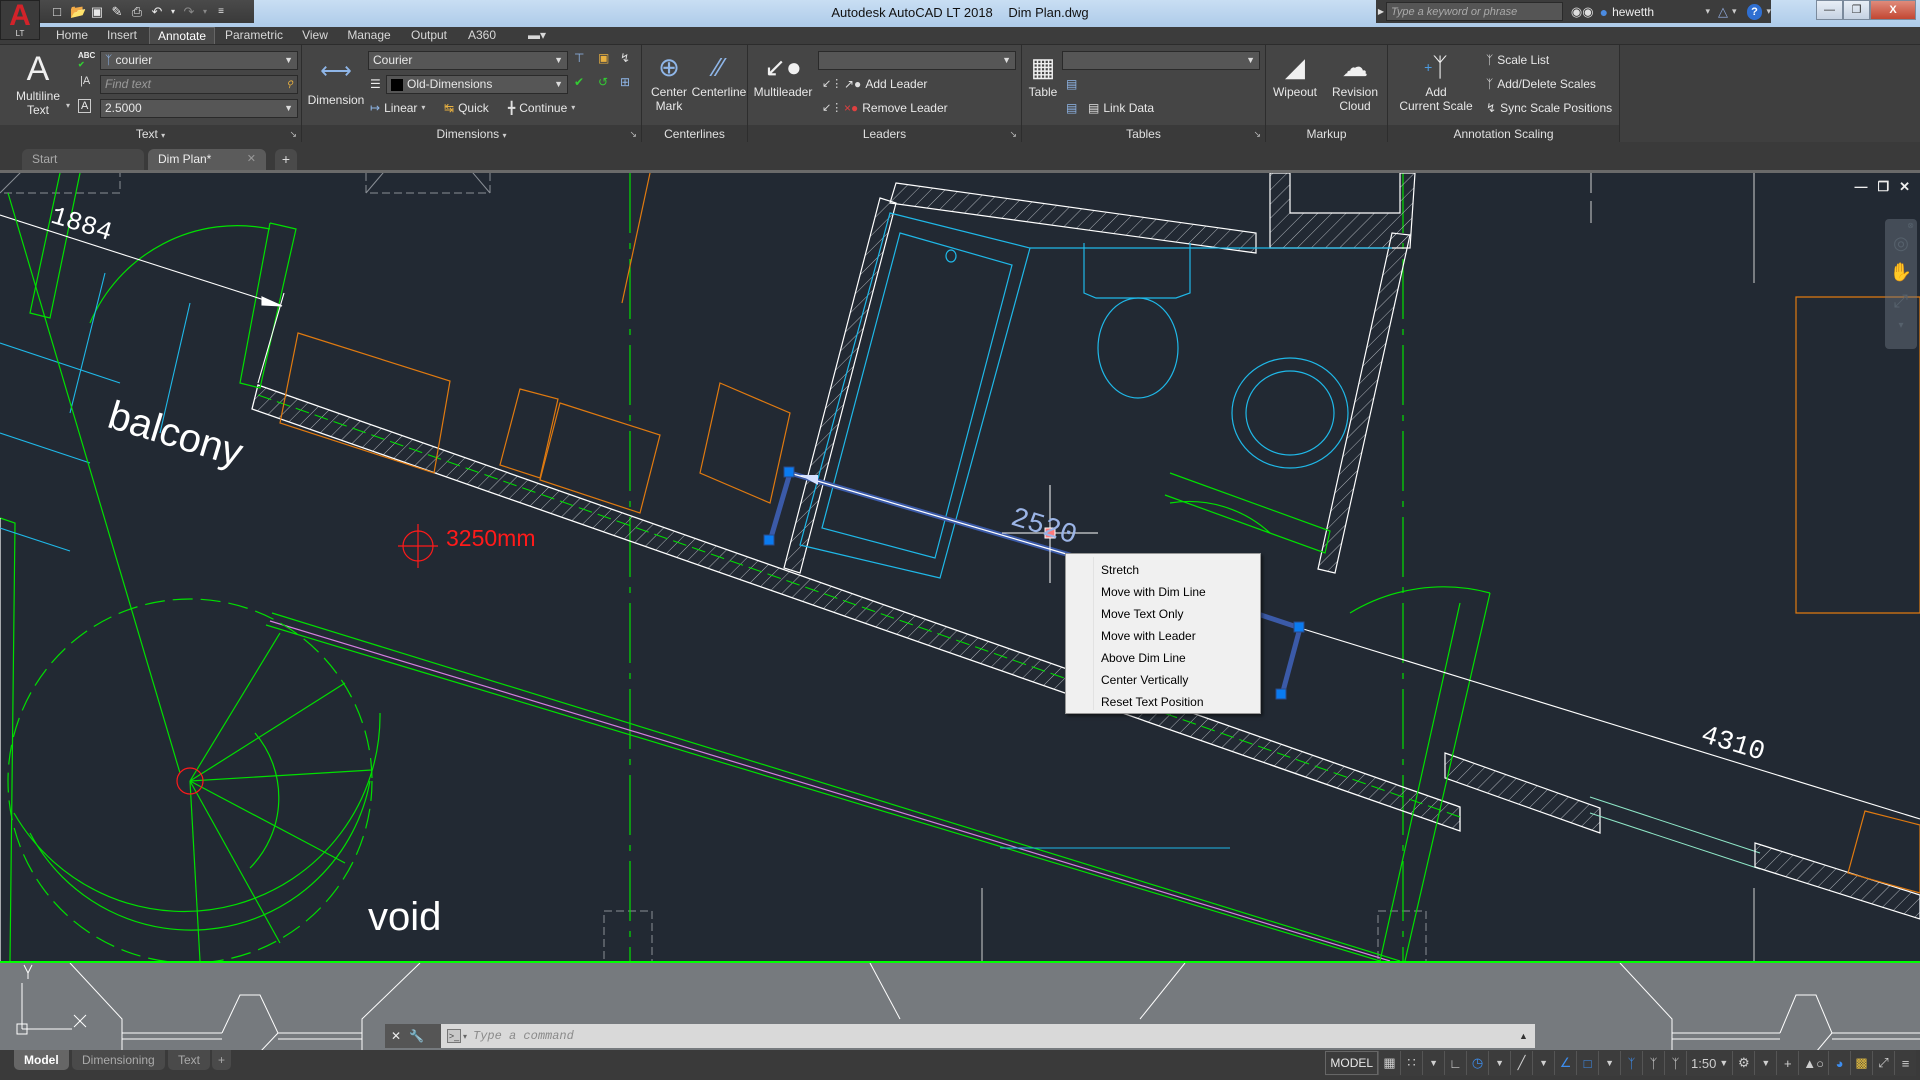  I want to click on user-icon: ●, so click(1604, 12).